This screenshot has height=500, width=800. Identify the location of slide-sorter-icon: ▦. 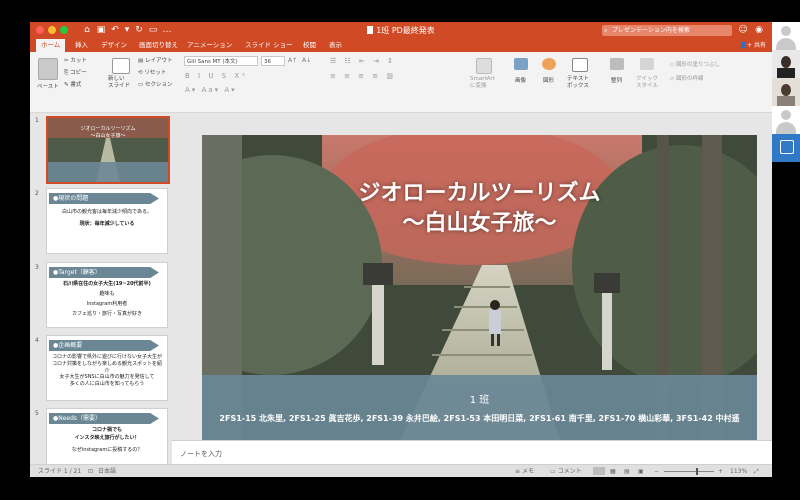
(613, 471).